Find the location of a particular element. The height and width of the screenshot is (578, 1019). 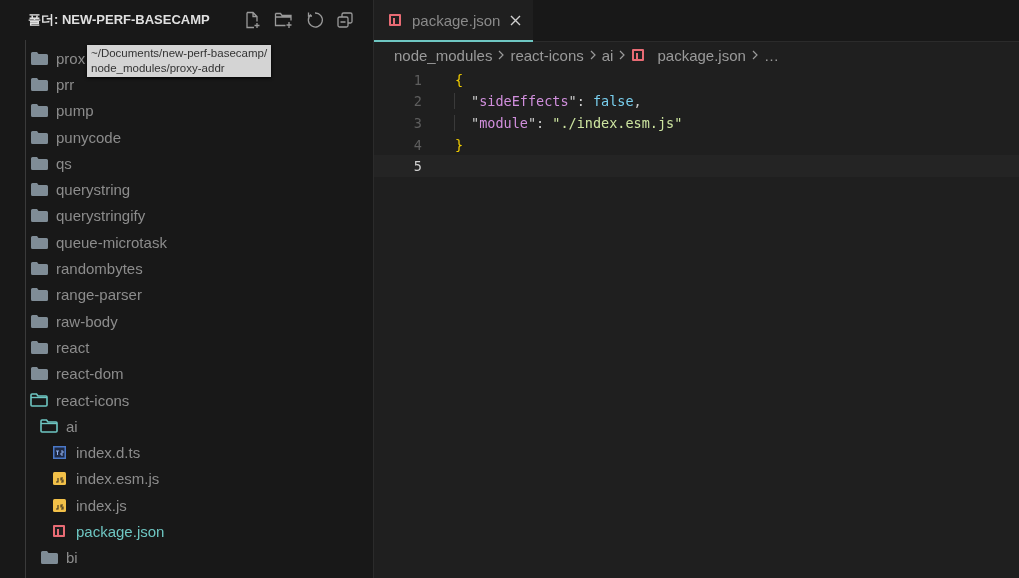

typescript-file-icon is located at coordinates (59, 453).